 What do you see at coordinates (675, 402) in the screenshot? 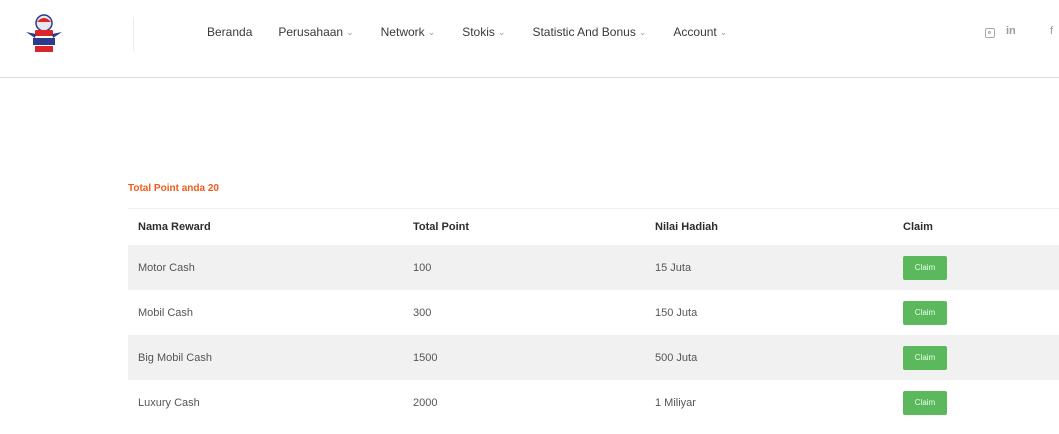
I see `reward-value: 1 Miliyar` at bounding box center [675, 402].